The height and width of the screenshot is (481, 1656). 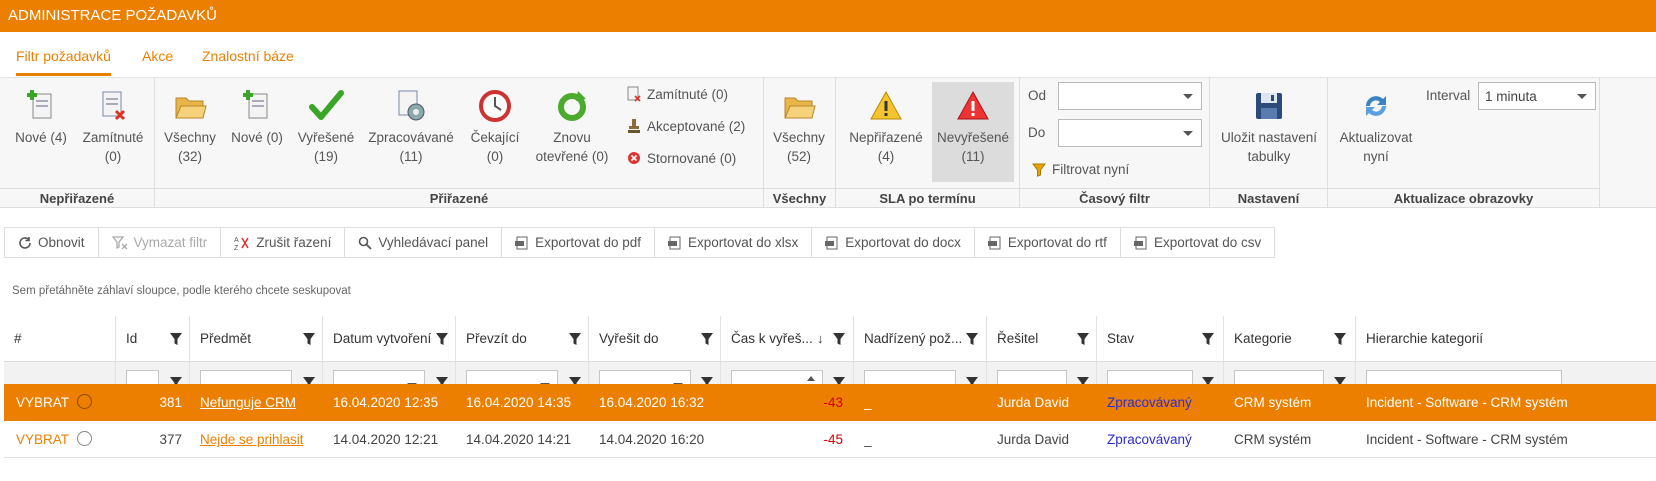 What do you see at coordinates (686, 126) in the screenshot?
I see `assigned-accepted-button: Akceptované (2)` at bounding box center [686, 126].